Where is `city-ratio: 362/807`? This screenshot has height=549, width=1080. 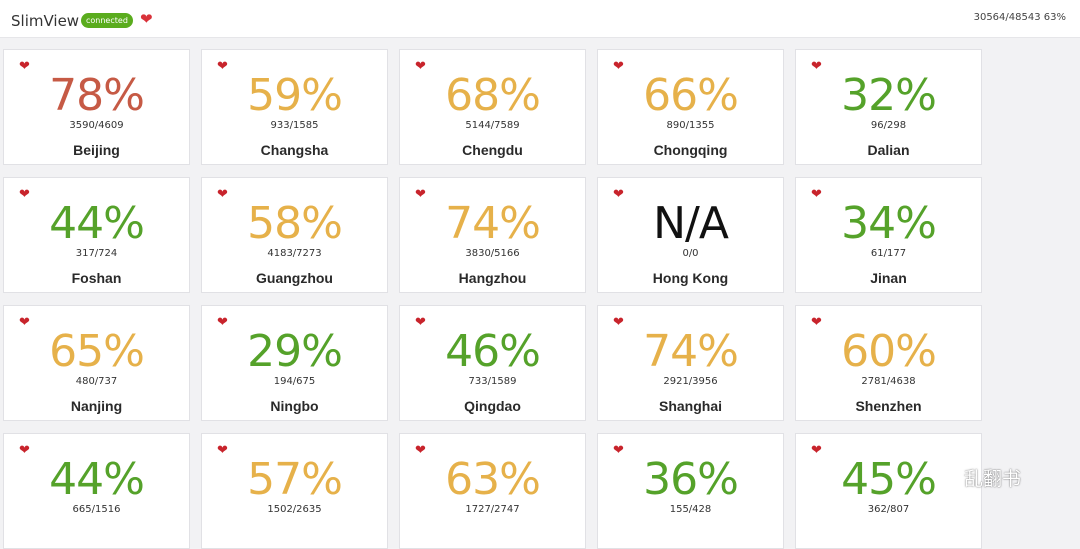 city-ratio: 362/807 is located at coordinates (888, 509).